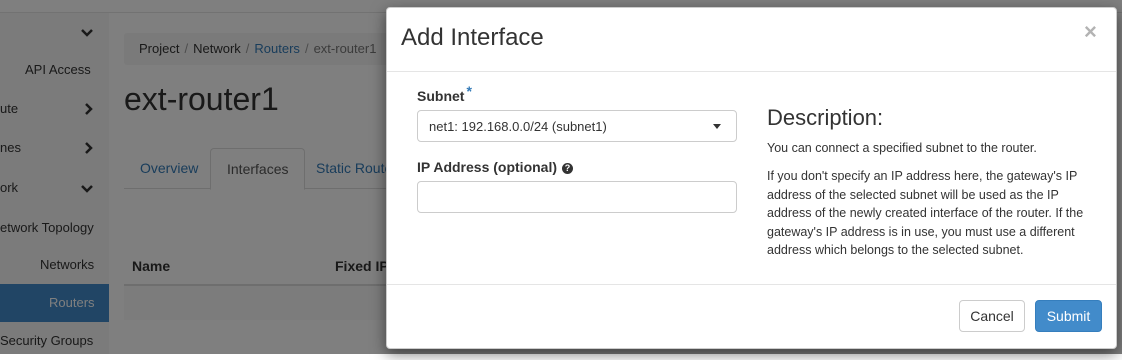 The image size is (1122, 360). I want to click on ip-address-input, so click(577, 197).